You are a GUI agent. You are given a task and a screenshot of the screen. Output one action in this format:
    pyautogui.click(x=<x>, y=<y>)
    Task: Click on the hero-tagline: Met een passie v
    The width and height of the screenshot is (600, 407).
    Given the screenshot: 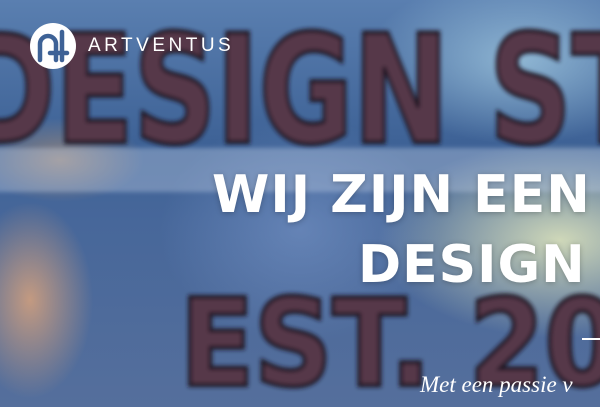 What is the action you would take?
    pyautogui.click(x=496, y=384)
    